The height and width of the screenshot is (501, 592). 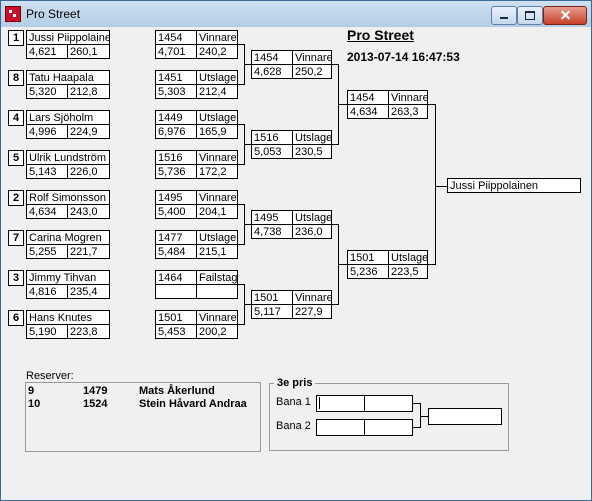 What do you see at coordinates (408, 97) in the screenshot?
I see `semi-status-field: Vinnare` at bounding box center [408, 97].